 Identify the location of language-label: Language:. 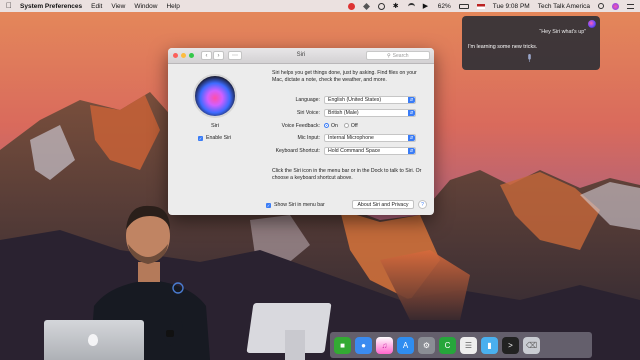
(307, 99).